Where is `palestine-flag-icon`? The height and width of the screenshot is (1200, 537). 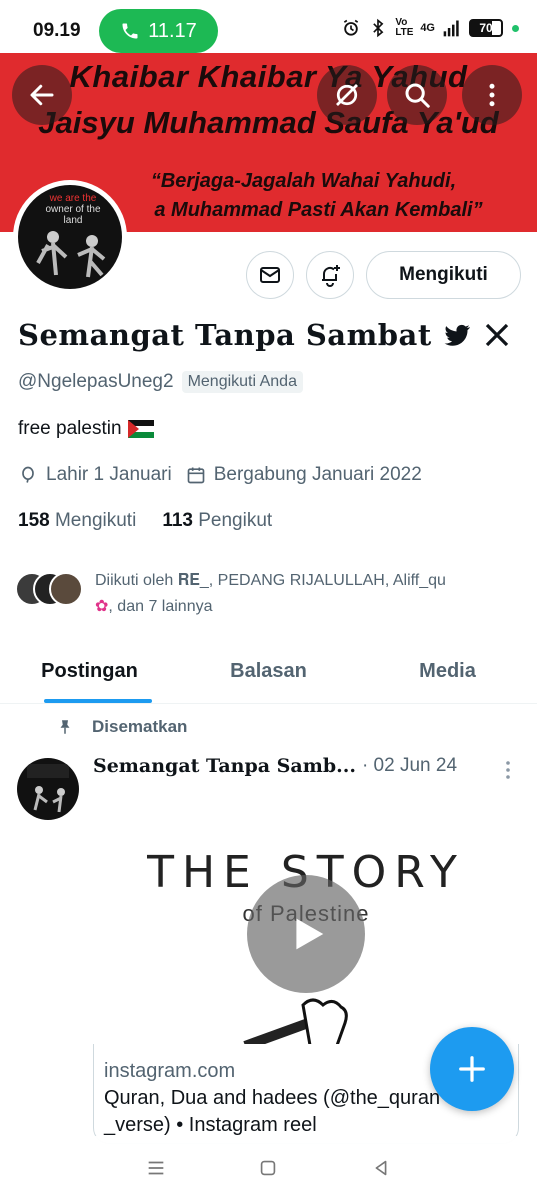 palestine-flag-icon is located at coordinates (140, 429).